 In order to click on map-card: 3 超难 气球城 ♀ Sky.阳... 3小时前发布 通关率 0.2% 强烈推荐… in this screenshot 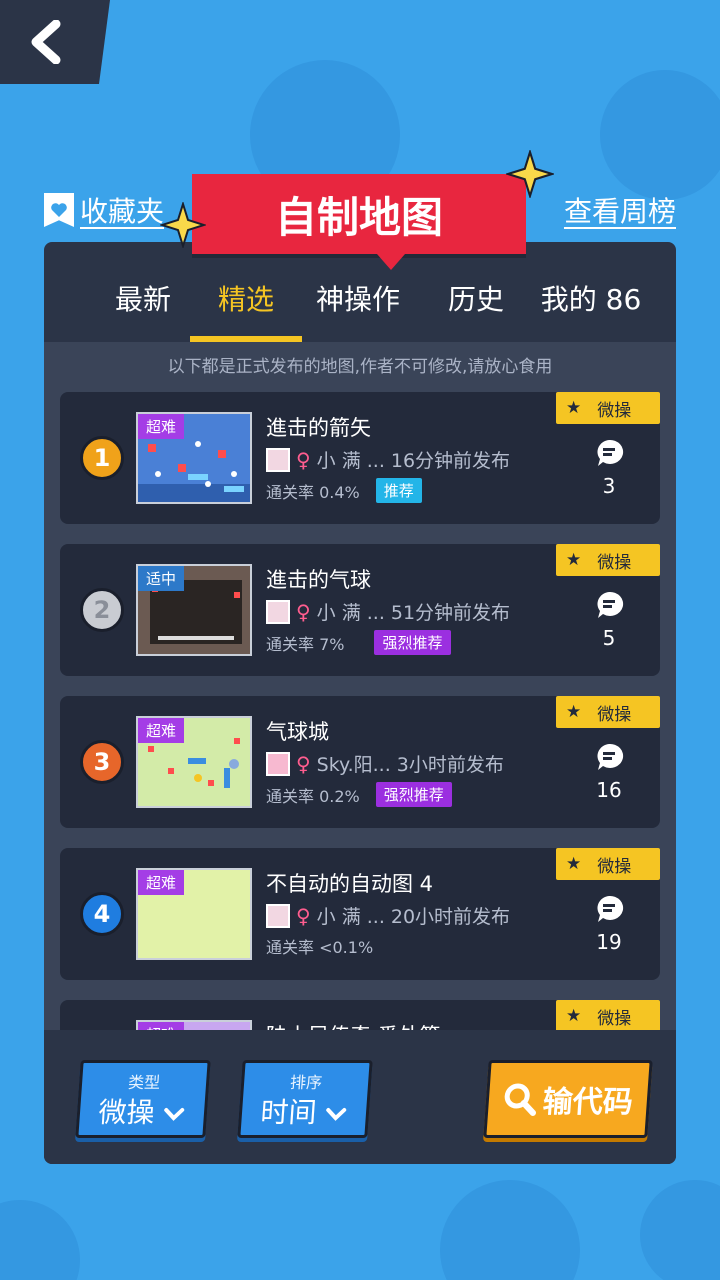, I will do `click(360, 762)`.